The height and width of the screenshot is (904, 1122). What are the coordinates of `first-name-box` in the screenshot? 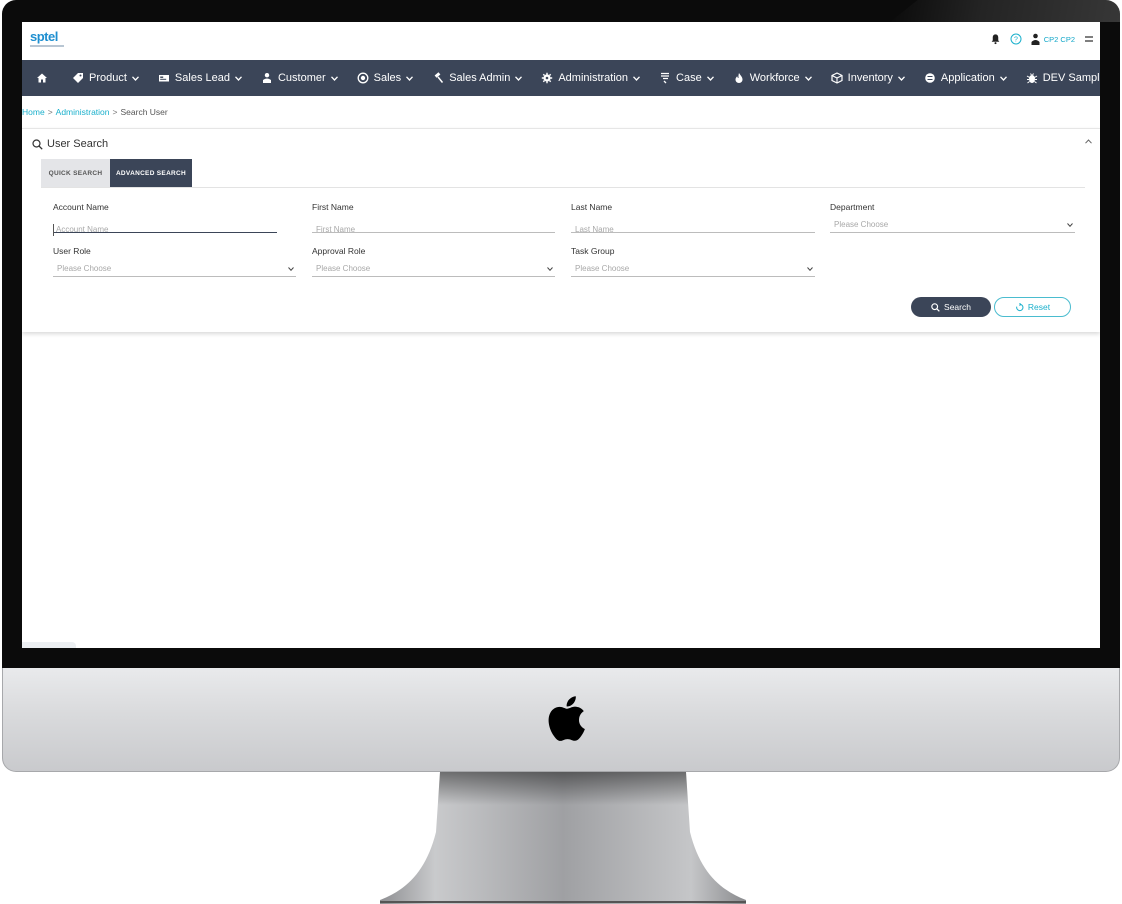 It's located at (433, 227).